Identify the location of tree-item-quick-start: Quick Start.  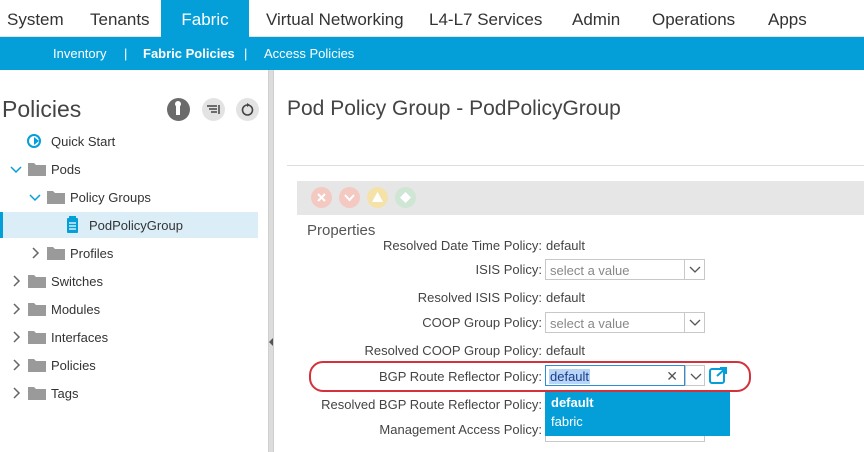
(134, 141).